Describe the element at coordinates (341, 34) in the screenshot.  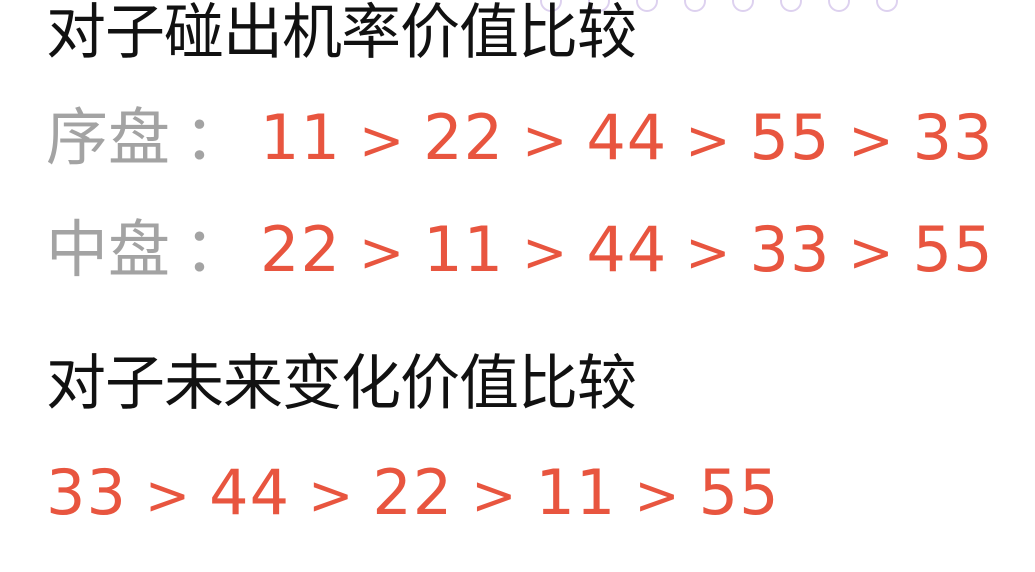
I see `heading-collision-probability: 对子碰出机率价值比较` at that location.